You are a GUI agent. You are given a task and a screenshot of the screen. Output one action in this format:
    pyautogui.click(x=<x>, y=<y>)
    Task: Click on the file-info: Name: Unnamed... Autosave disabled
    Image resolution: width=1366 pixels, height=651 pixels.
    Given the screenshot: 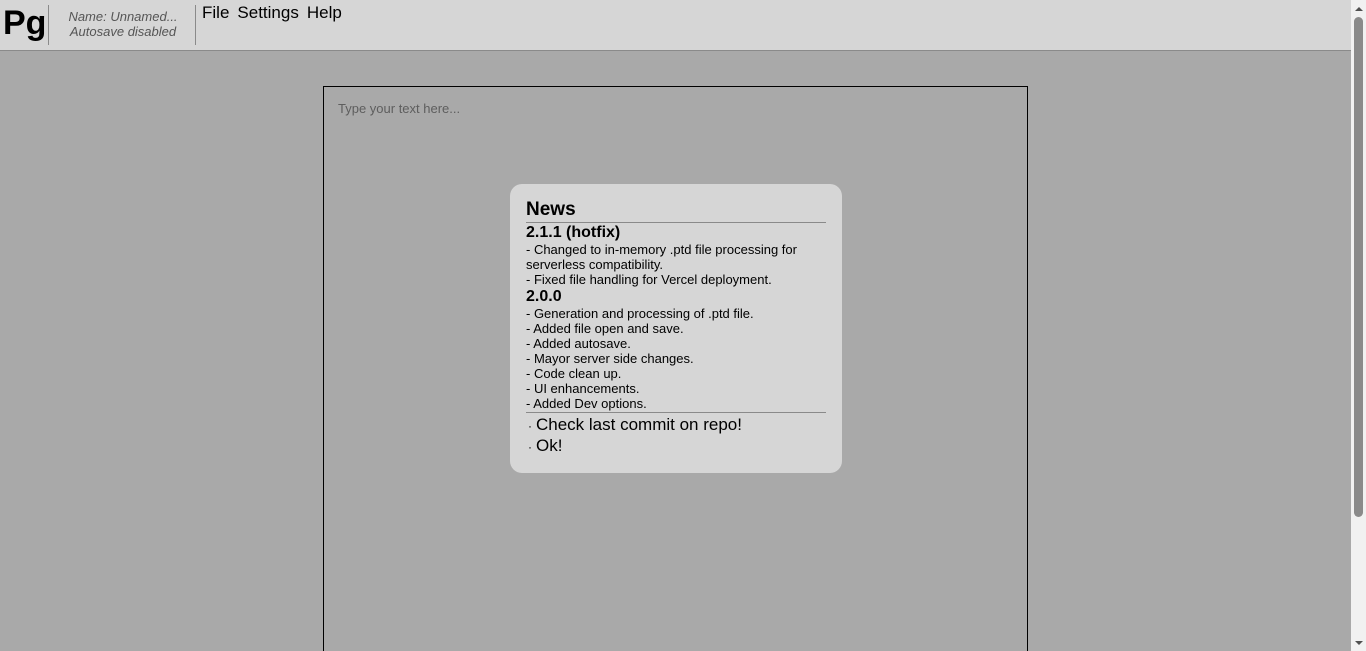 What is the action you would take?
    pyautogui.click(x=123, y=24)
    